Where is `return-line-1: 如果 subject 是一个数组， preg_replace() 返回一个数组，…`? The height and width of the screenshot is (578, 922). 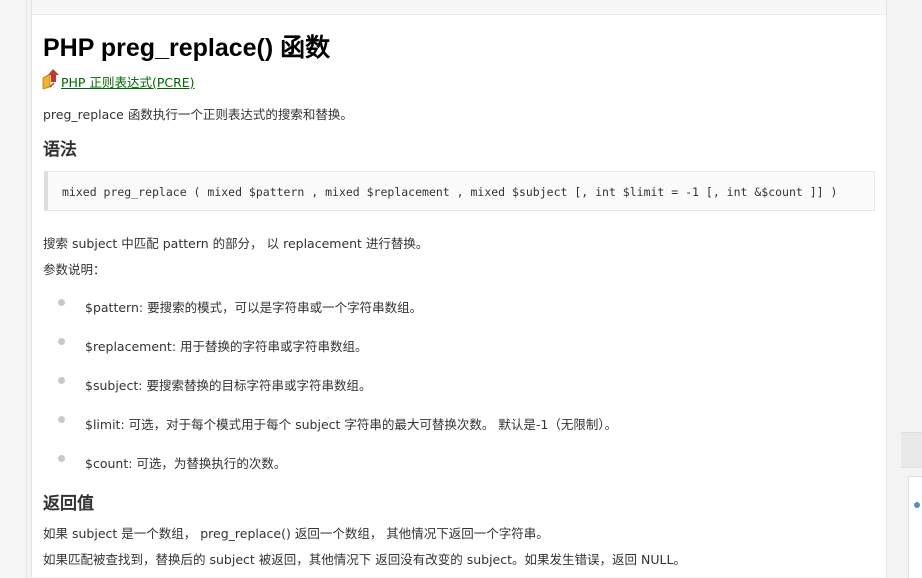 return-line-1: 如果 subject 是一个数组， preg_replace() 返回一个数组，… is located at coordinates (296, 533).